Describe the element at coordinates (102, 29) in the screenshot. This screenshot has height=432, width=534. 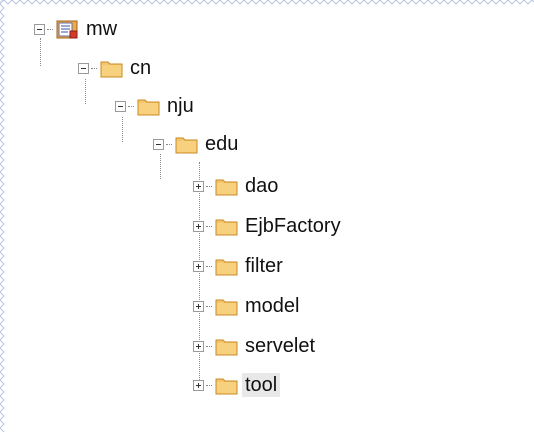
I see `node-label: mw` at that location.